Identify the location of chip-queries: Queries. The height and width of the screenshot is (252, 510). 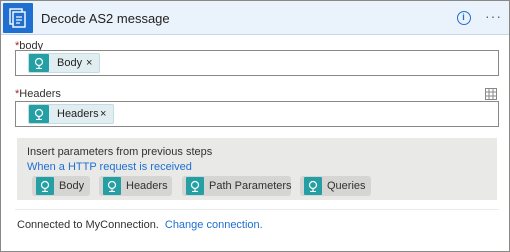
(335, 186).